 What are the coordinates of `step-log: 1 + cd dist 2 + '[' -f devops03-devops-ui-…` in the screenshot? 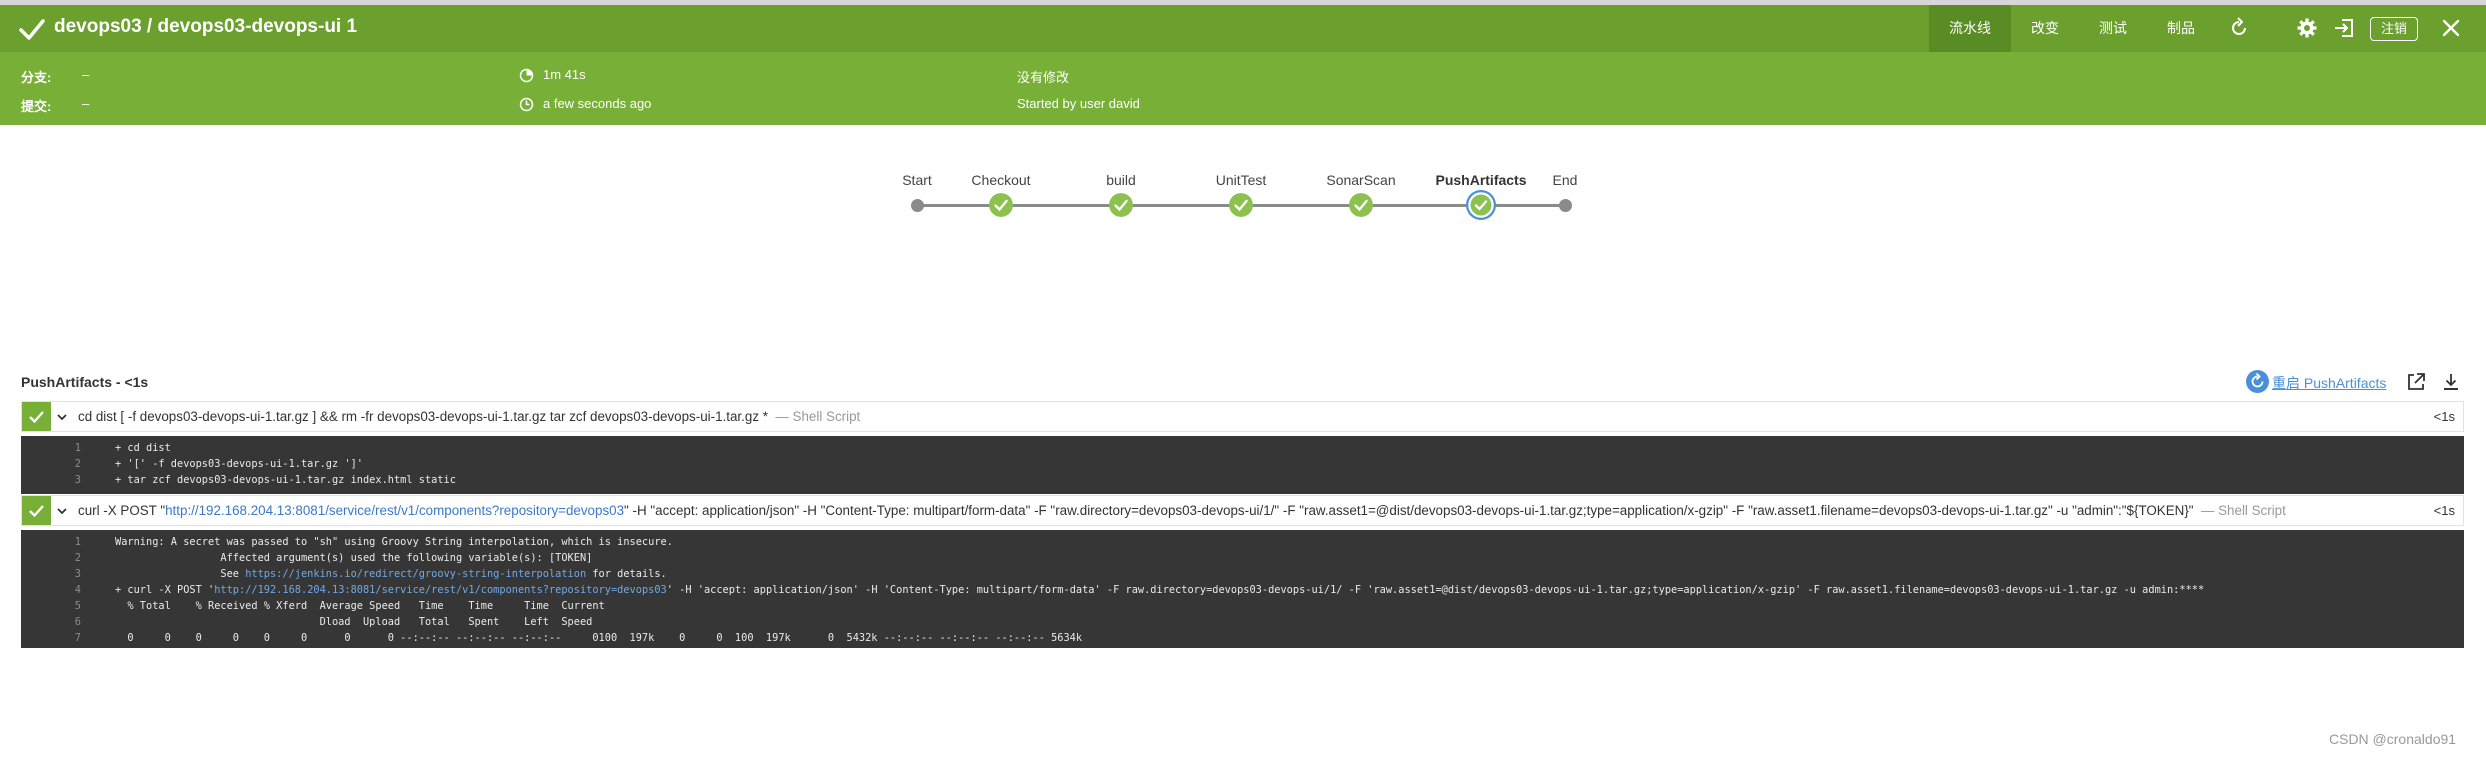 It's located at (1242, 465).